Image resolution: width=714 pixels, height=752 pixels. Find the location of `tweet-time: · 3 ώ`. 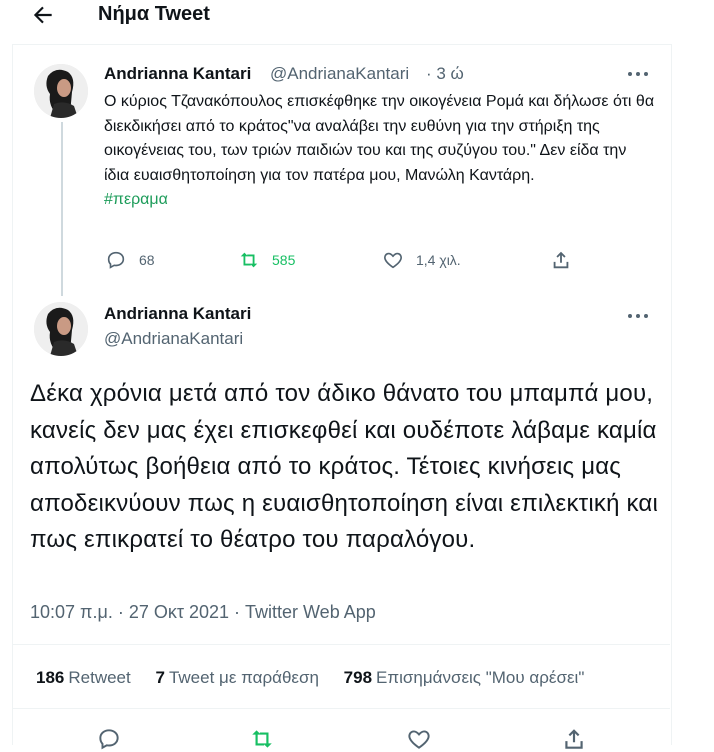

tweet-time: · 3 ώ is located at coordinates (445, 74).